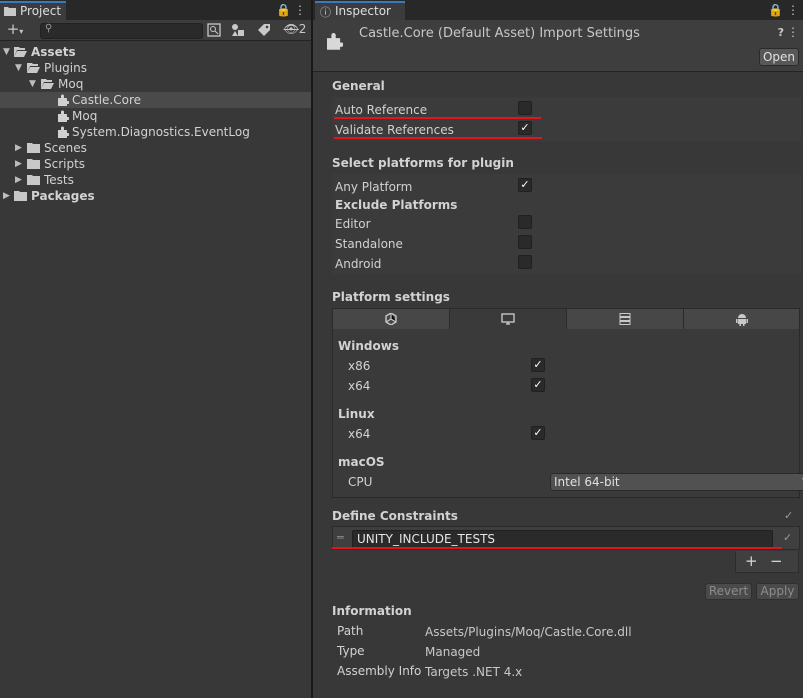 The width and height of the screenshot is (803, 698). Describe the element at coordinates (360, 10) in the screenshot. I see `tab-inspector: ⓘ Inspector` at that location.